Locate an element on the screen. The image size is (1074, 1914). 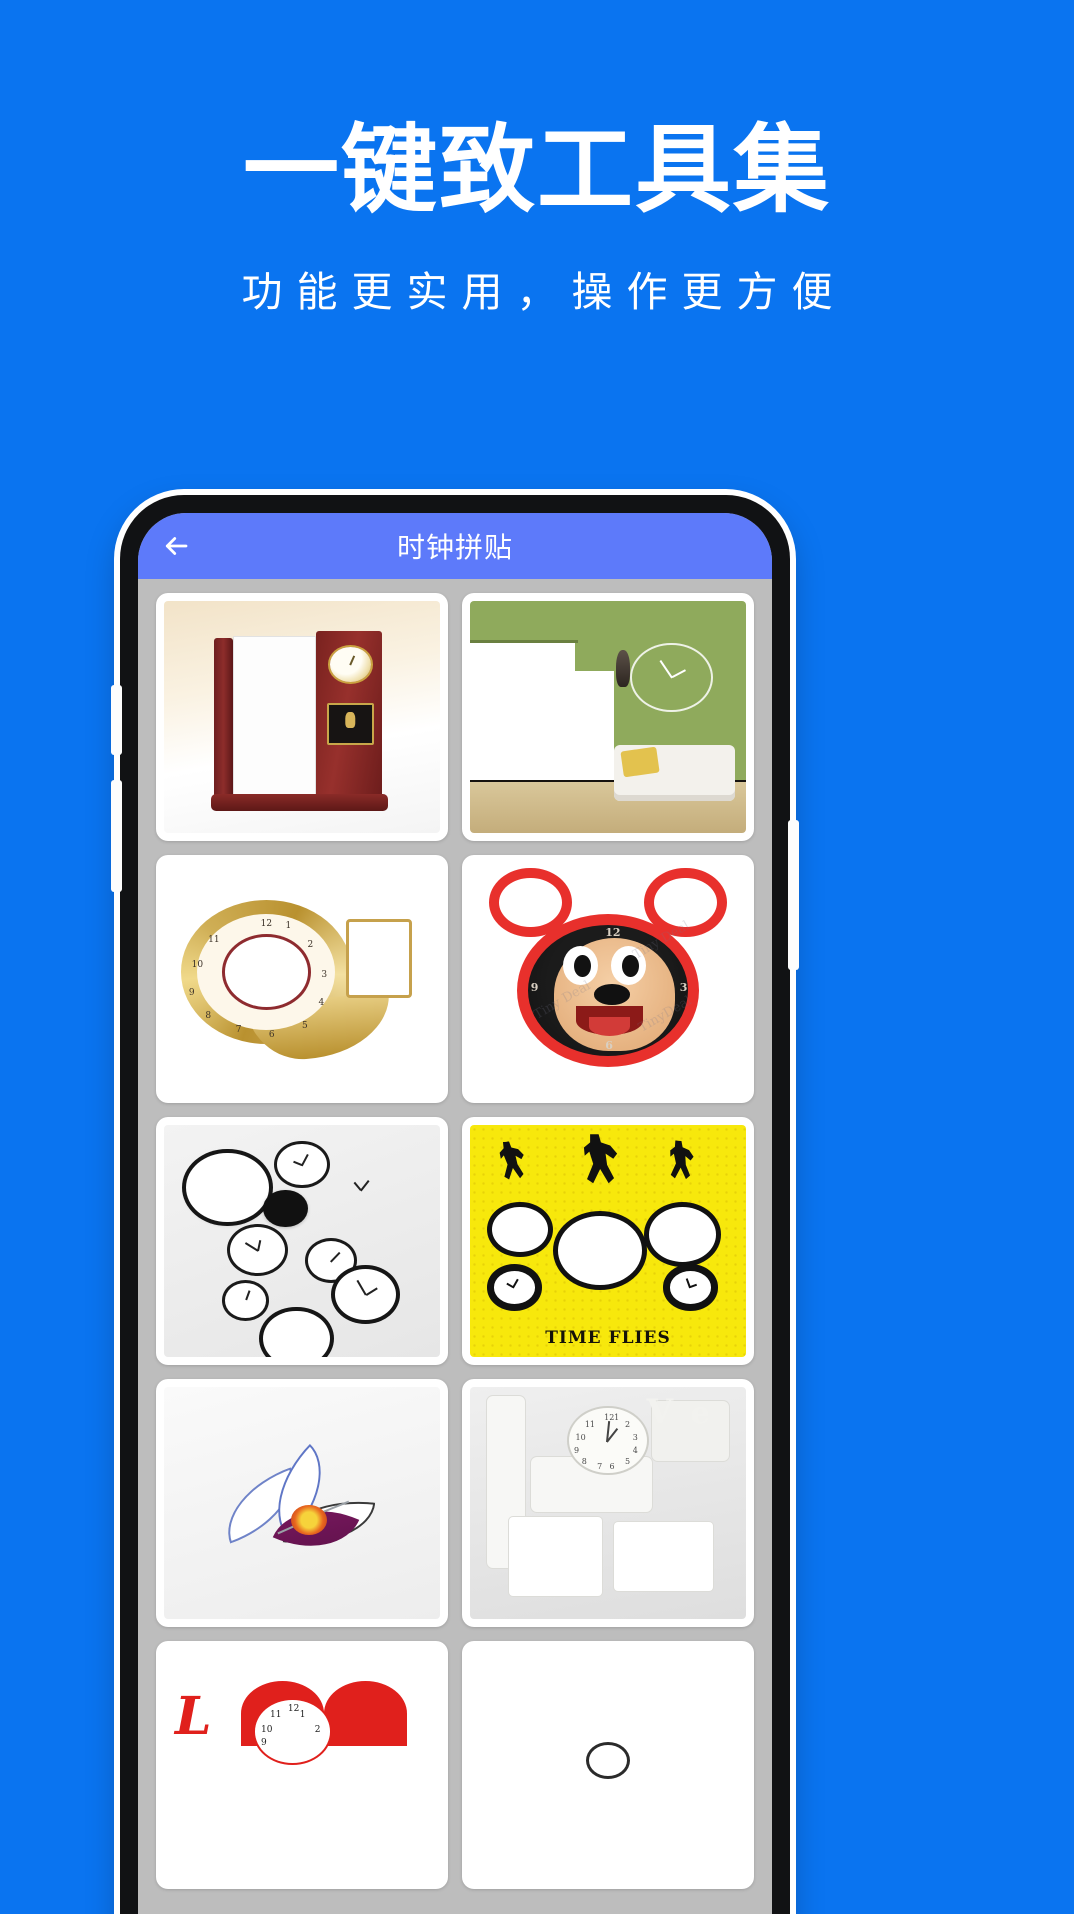
volume-up-button is located at coordinates (116, 720).